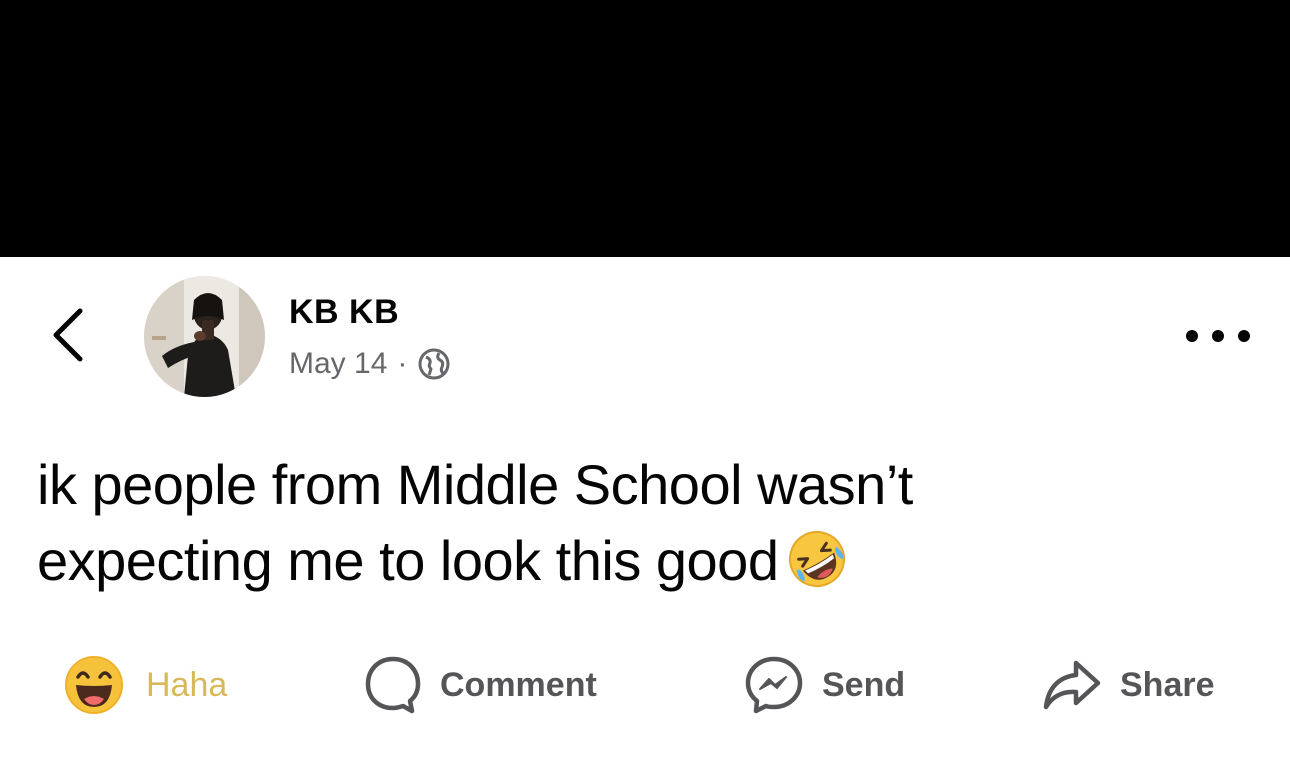  I want to click on chevron-left-icon, so click(68, 335).